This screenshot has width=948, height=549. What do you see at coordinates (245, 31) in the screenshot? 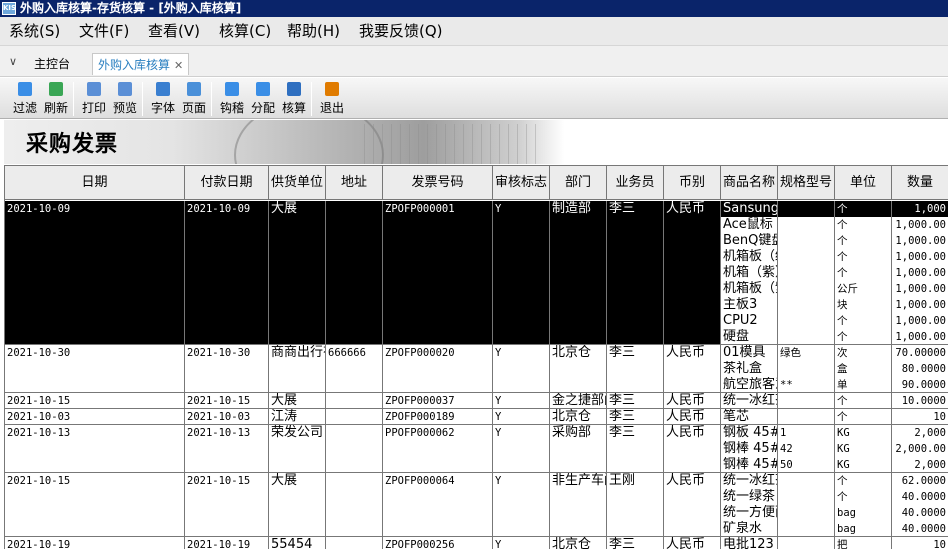
I see `menu-item: 核算(C)` at bounding box center [245, 31].